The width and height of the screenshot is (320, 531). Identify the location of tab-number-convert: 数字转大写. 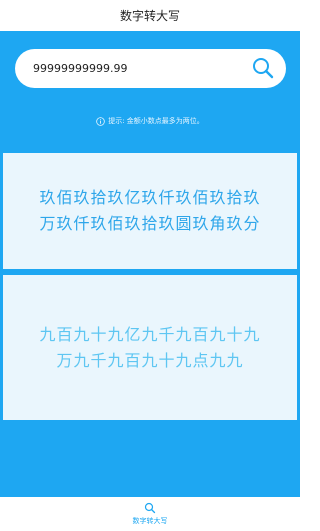
(150, 514).